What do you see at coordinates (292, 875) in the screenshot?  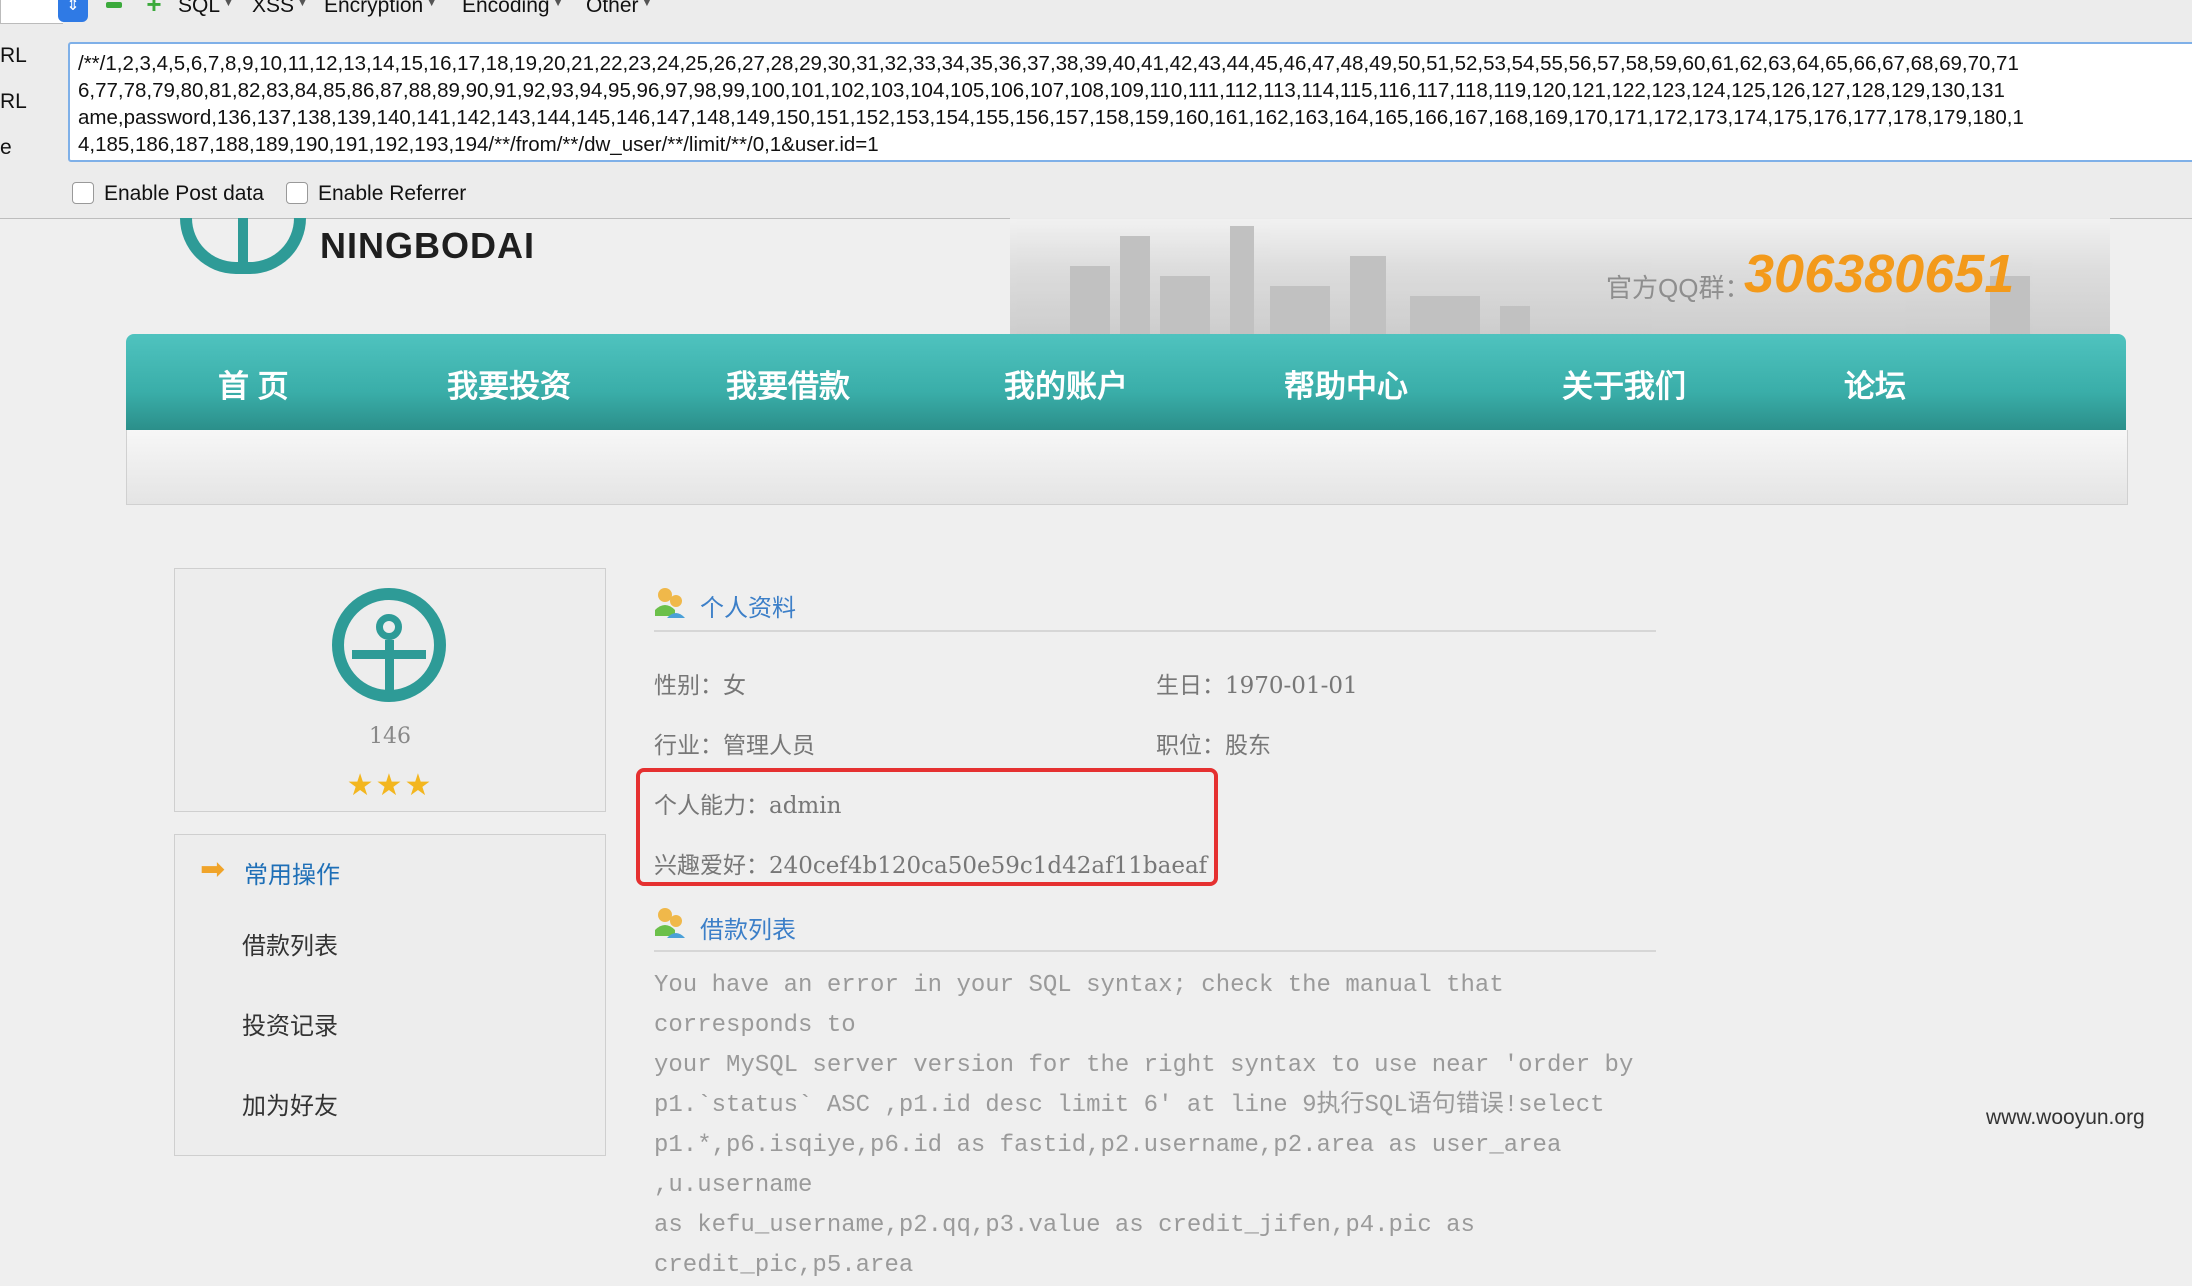 I see `common-operations-title: 常用操作` at bounding box center [292, 875].